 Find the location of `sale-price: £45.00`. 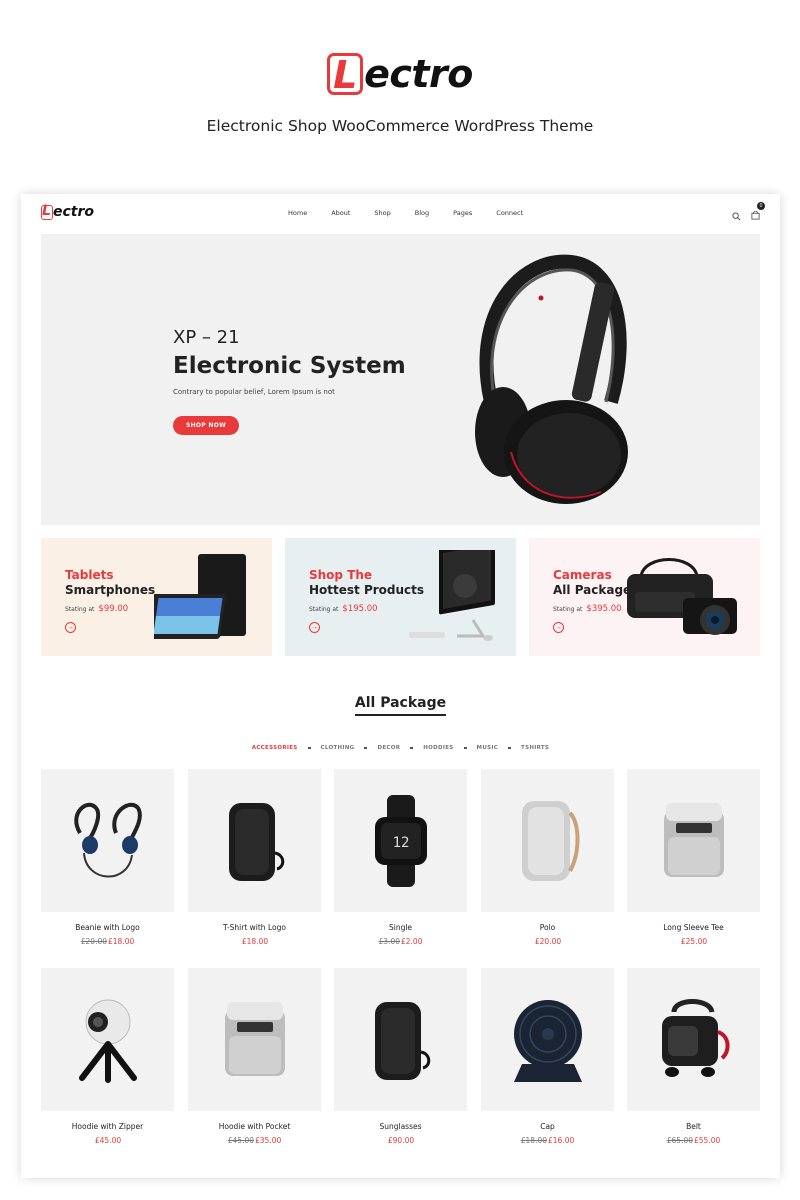

sale-price: £45.00 is located at coordinates (108, 1140).